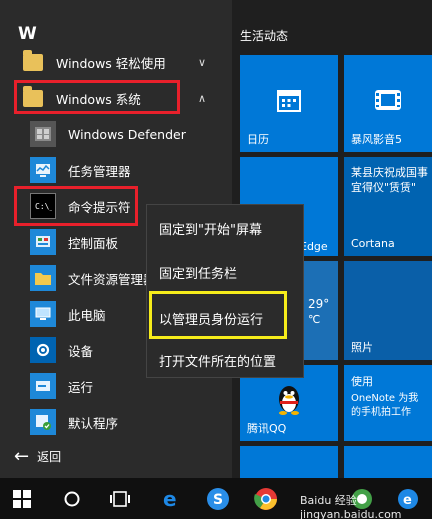  I want to click on task-view-icon, so click(120, 498).